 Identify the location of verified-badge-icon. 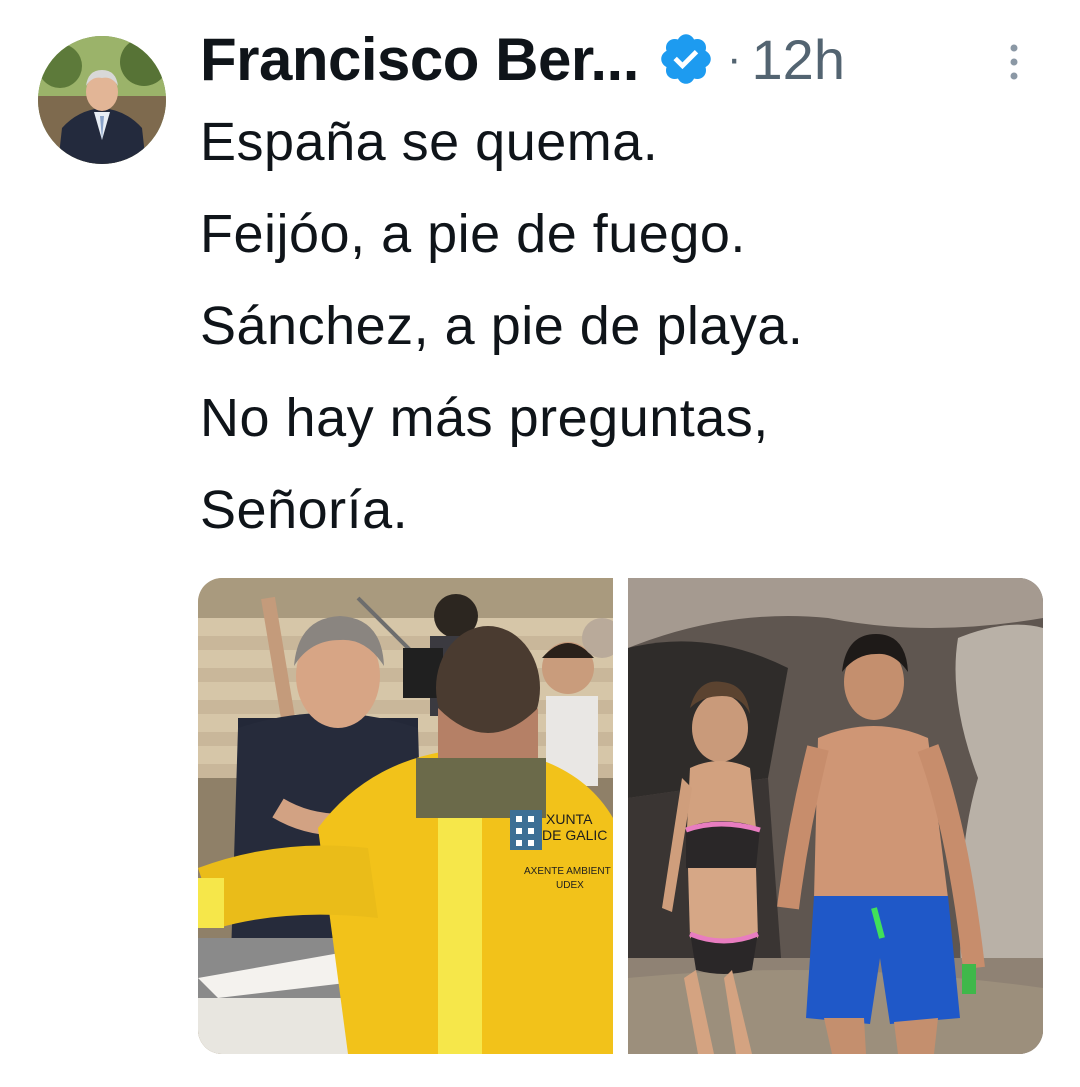
(686, 59).